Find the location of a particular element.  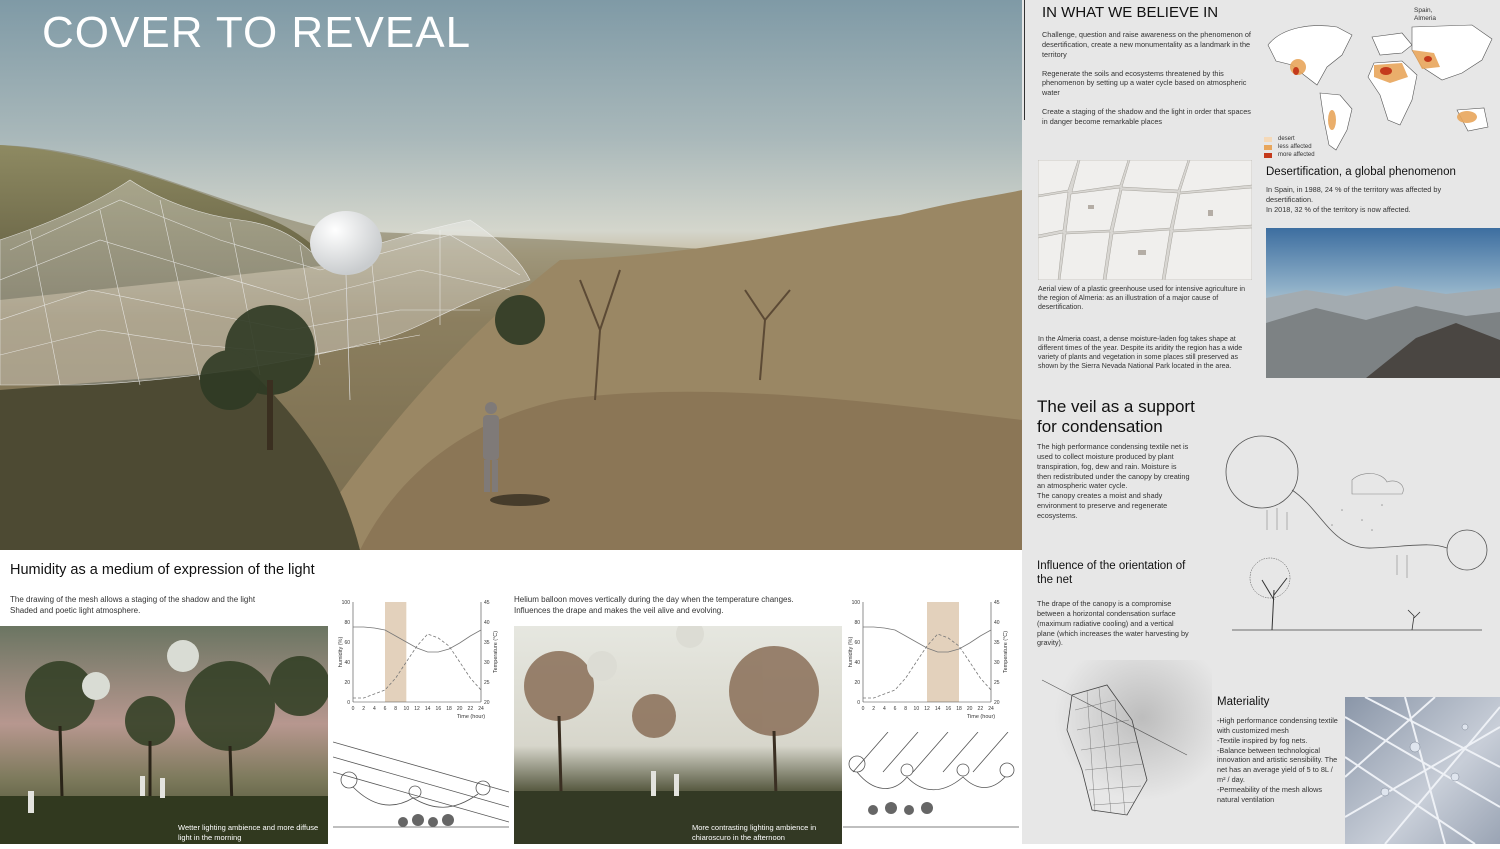

chart-y-tick-label: 40 is located at coordinates (857, 663).